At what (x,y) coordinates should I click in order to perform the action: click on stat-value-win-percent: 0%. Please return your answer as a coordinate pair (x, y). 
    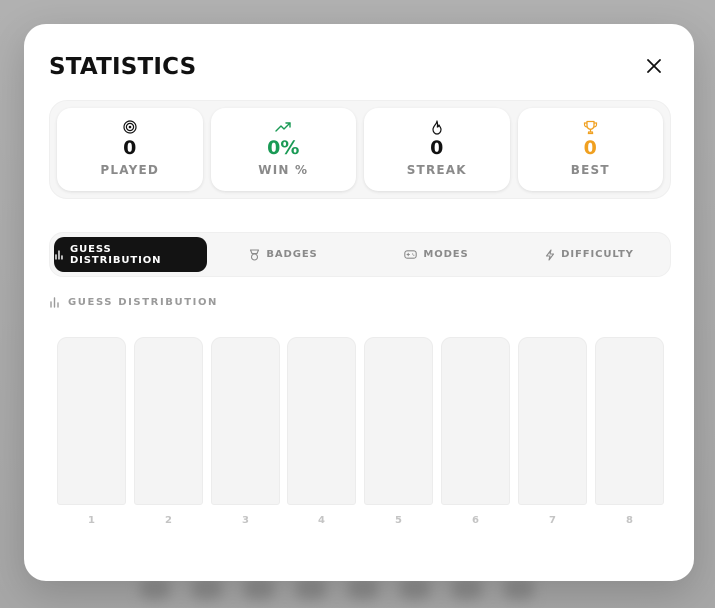
    Looking at the image, I should click on (283, 148).